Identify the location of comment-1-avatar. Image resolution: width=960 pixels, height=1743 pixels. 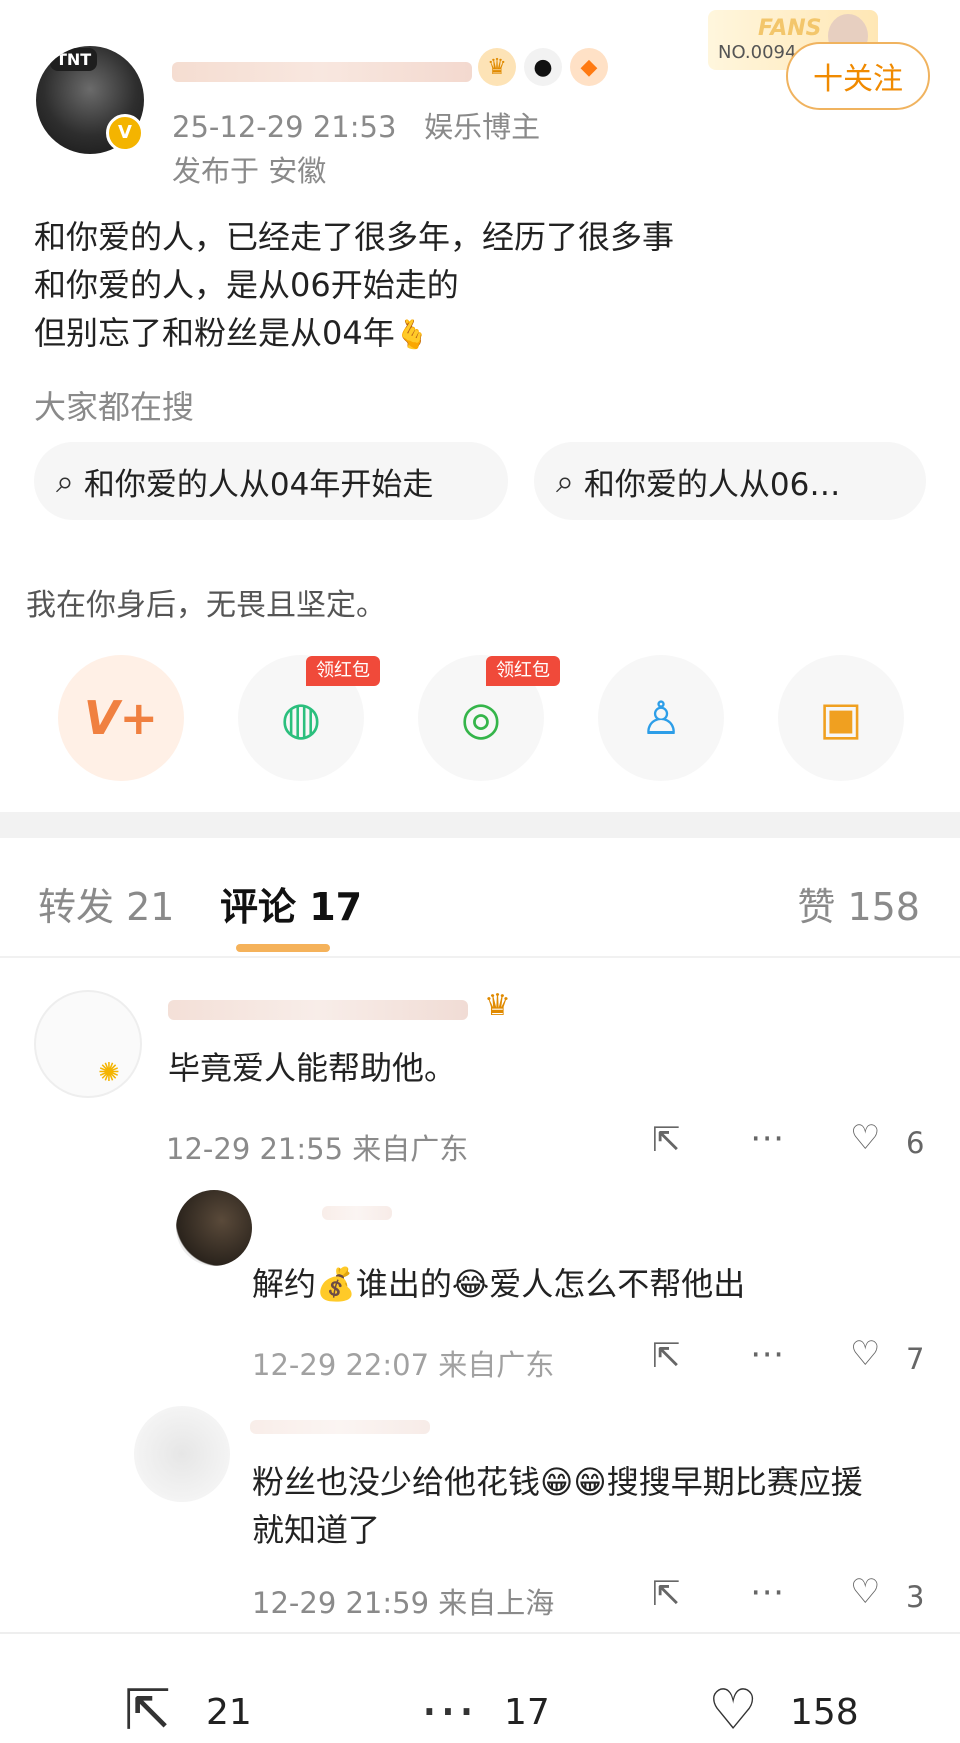
(88, 1044).